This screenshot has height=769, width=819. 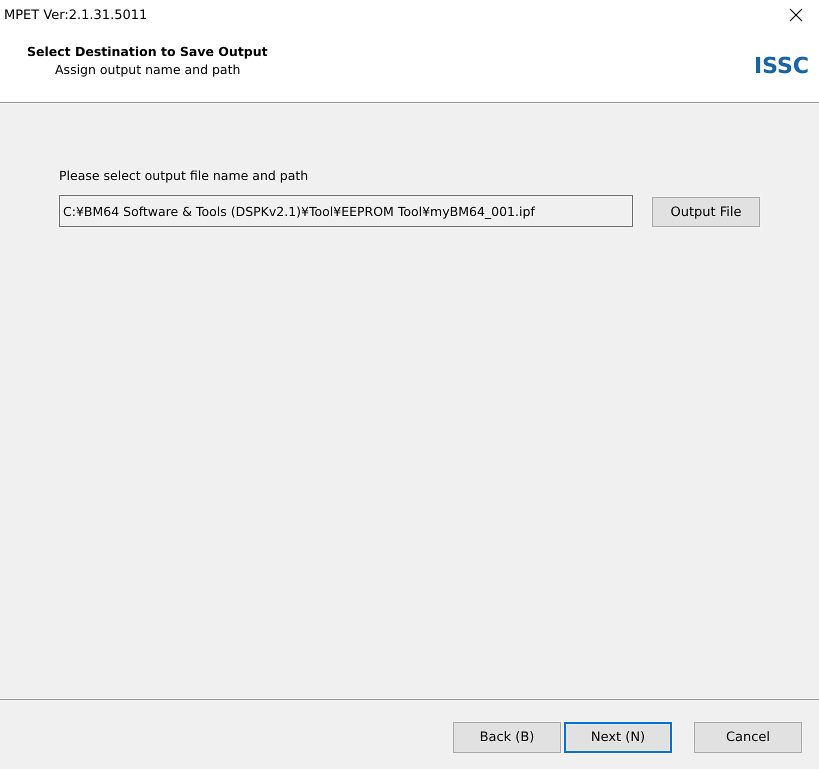 I want to click on wizard-button: Cancel, so click(x=748, y=737).